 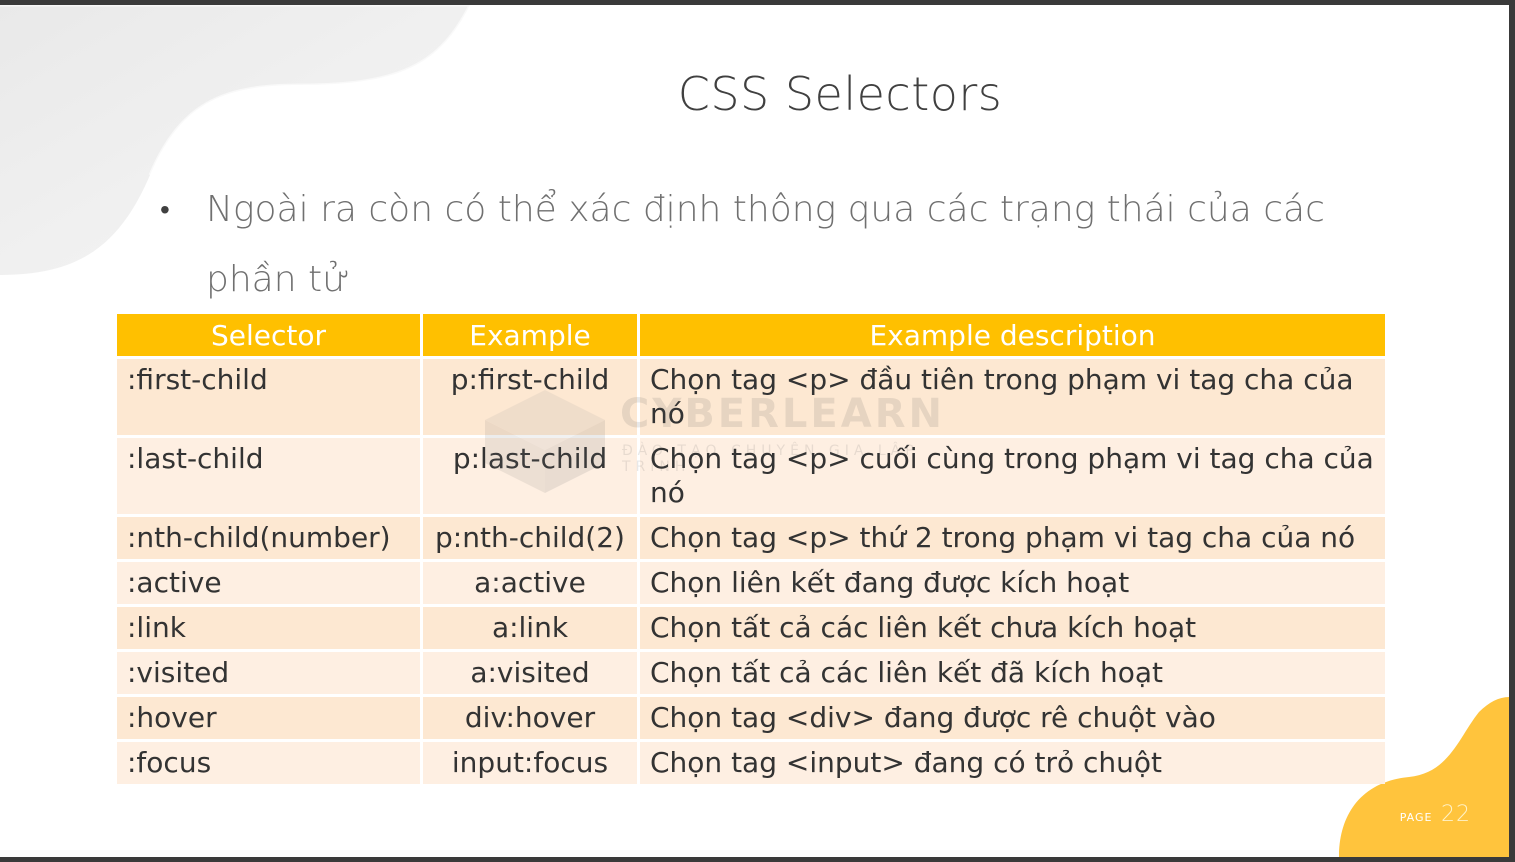 I want to click on slide-title: CSS Selectors, so click(x=840, y=94).